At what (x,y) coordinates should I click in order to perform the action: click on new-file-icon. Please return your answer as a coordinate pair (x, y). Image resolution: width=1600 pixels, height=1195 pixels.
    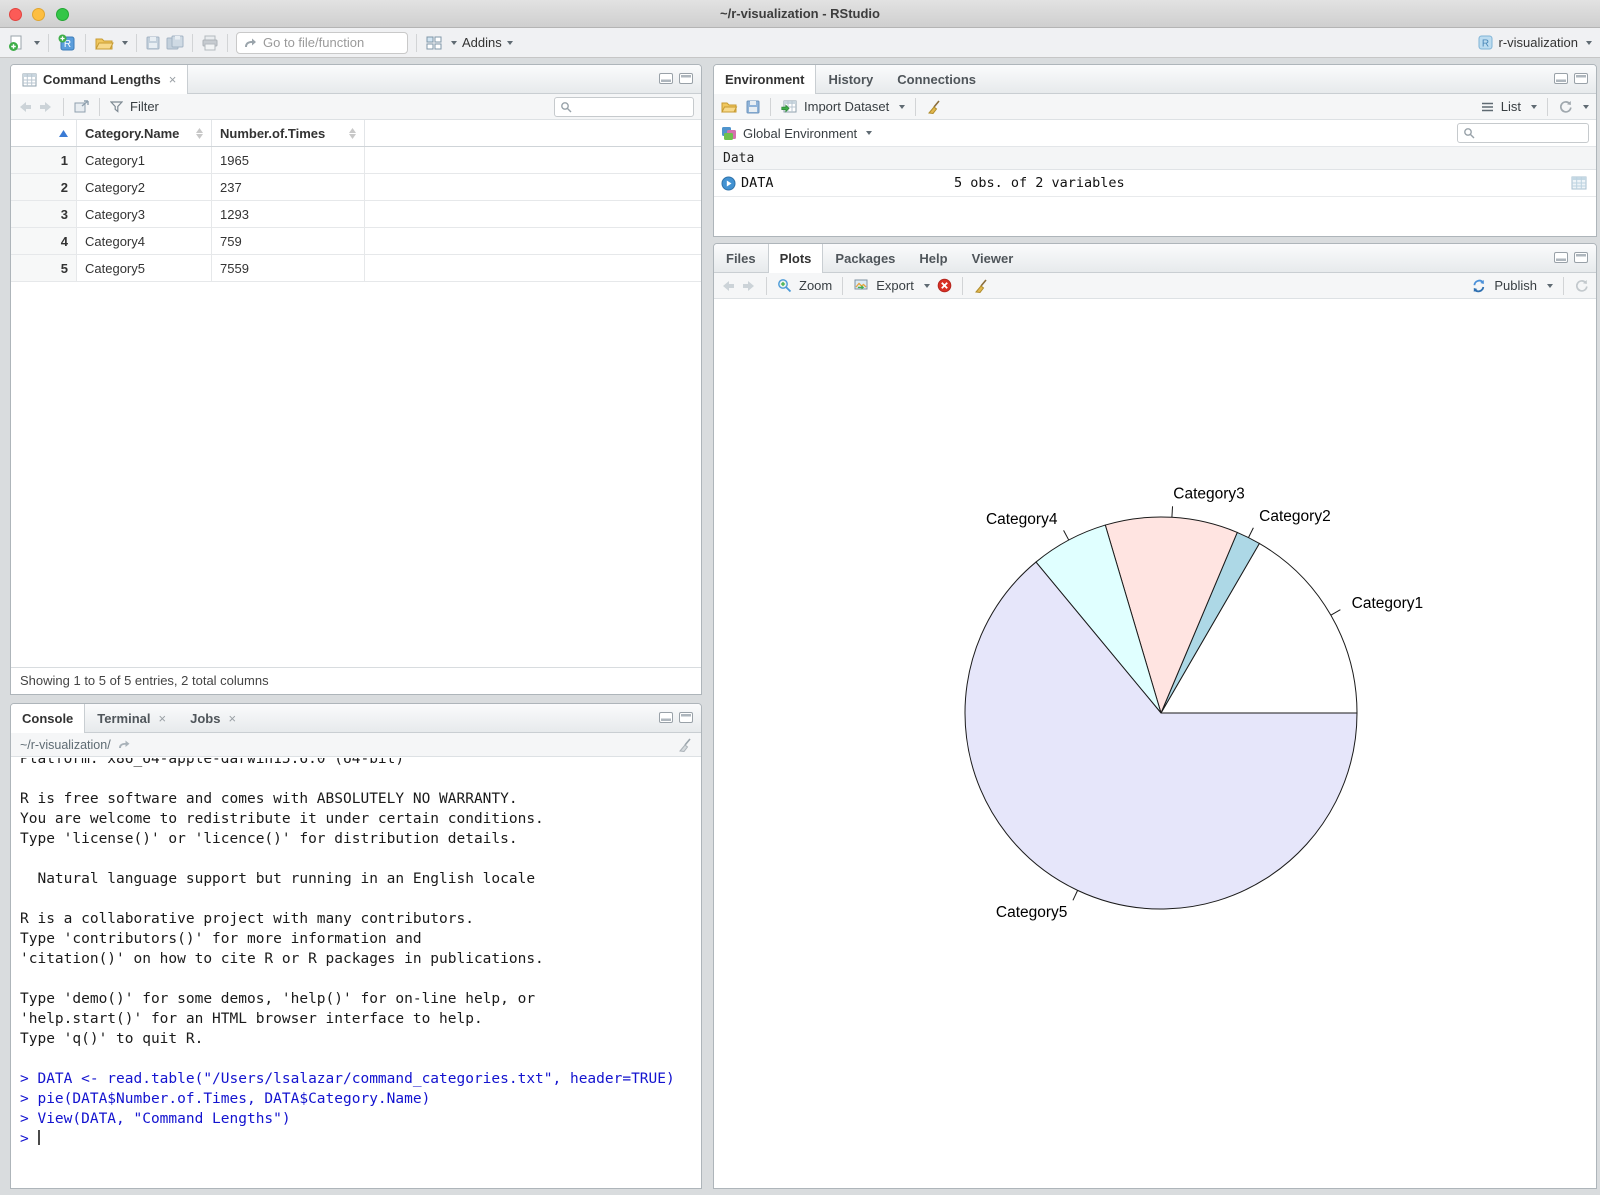
    Looking at the image, I should click on (17, 43).